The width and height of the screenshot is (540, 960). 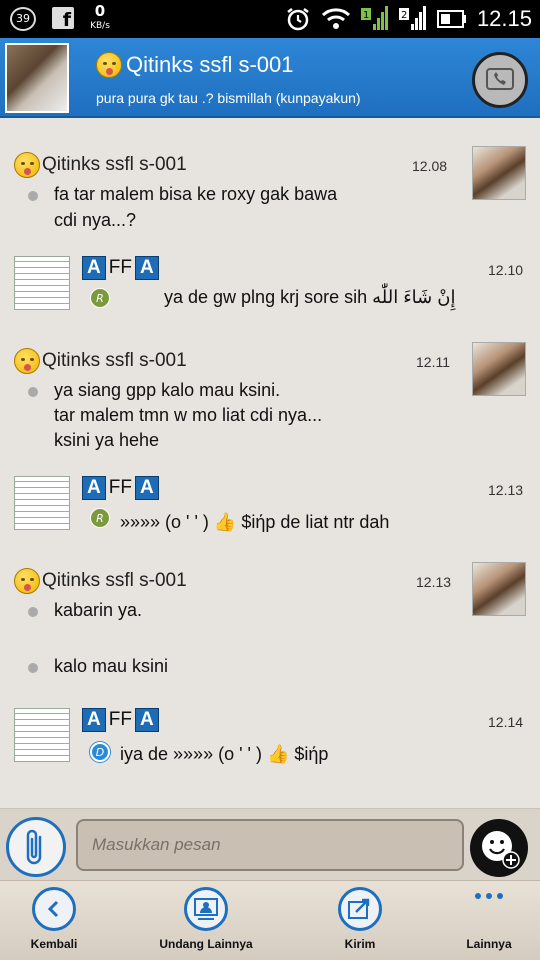 What do you see at coordinates (98, 610) in the screenshot?
I see `message-text: kabarin ya.` at bounding box center [98, 610].